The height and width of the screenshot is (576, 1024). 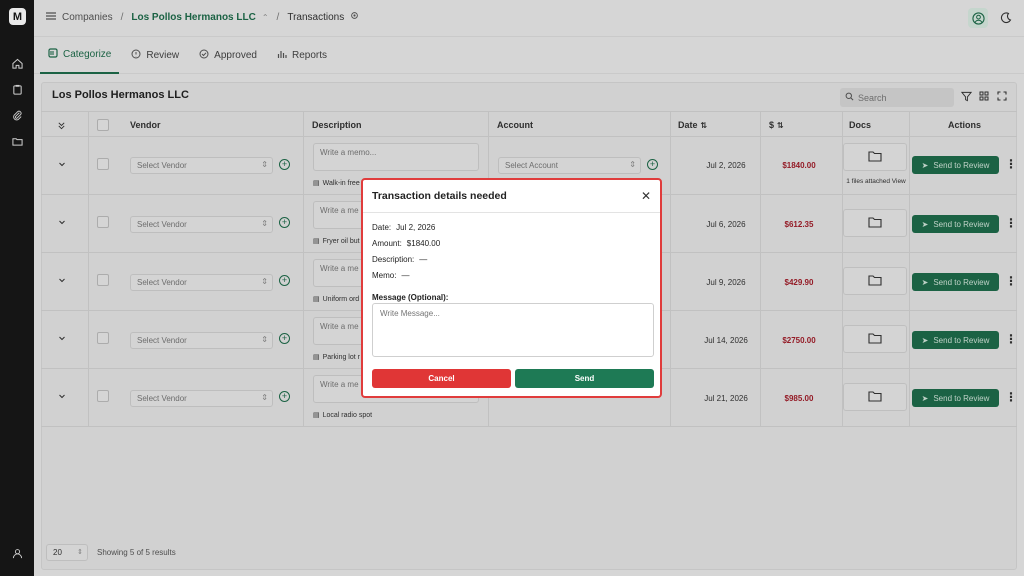 I want to click on modal-header: Transaction details needed ✕, so click(x=511, y=196).